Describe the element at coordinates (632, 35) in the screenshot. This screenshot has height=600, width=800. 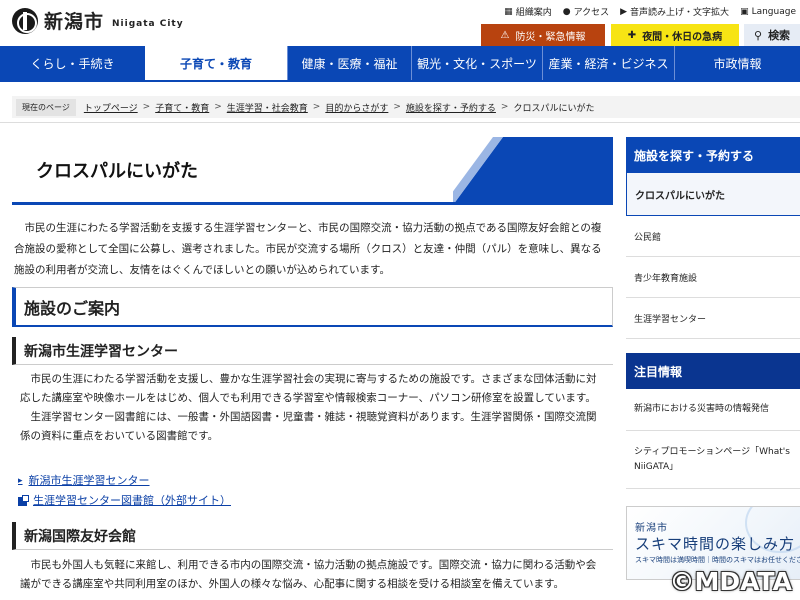
I see `medical-icon: ✚` at that location.